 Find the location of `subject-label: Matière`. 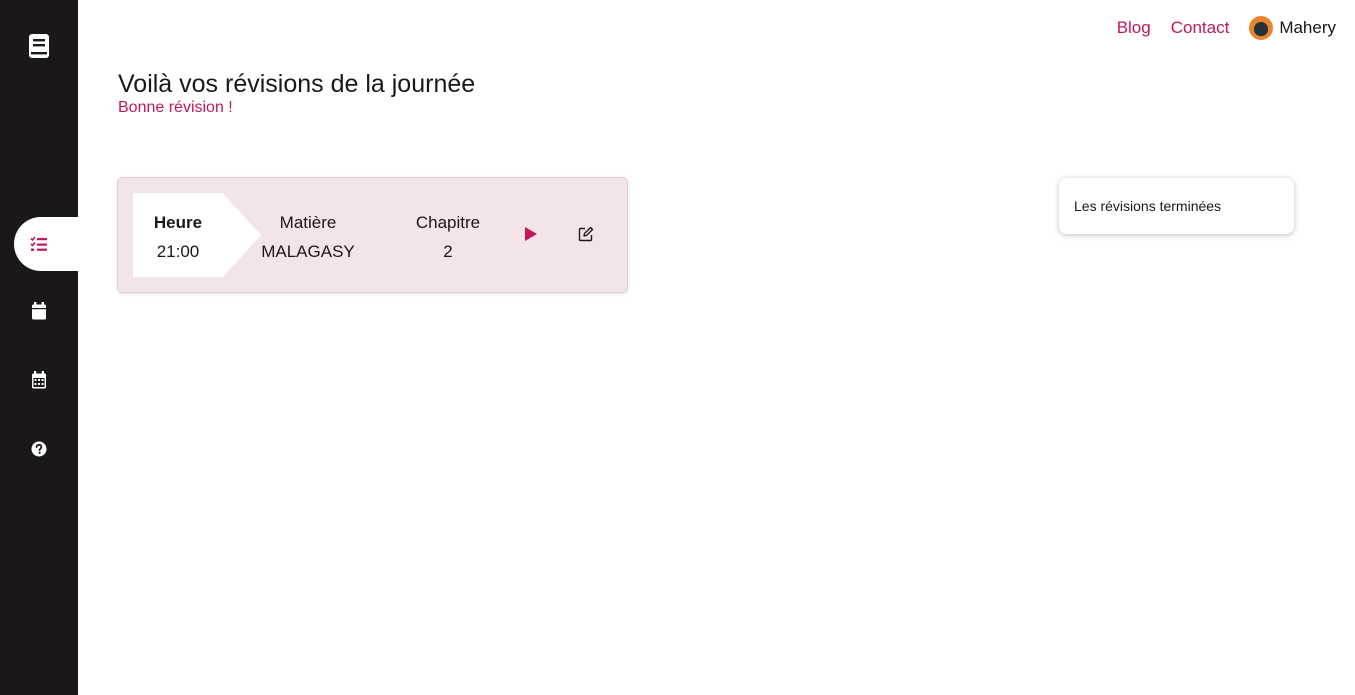

subject-label: Matière is located at coordinates (308, 222).